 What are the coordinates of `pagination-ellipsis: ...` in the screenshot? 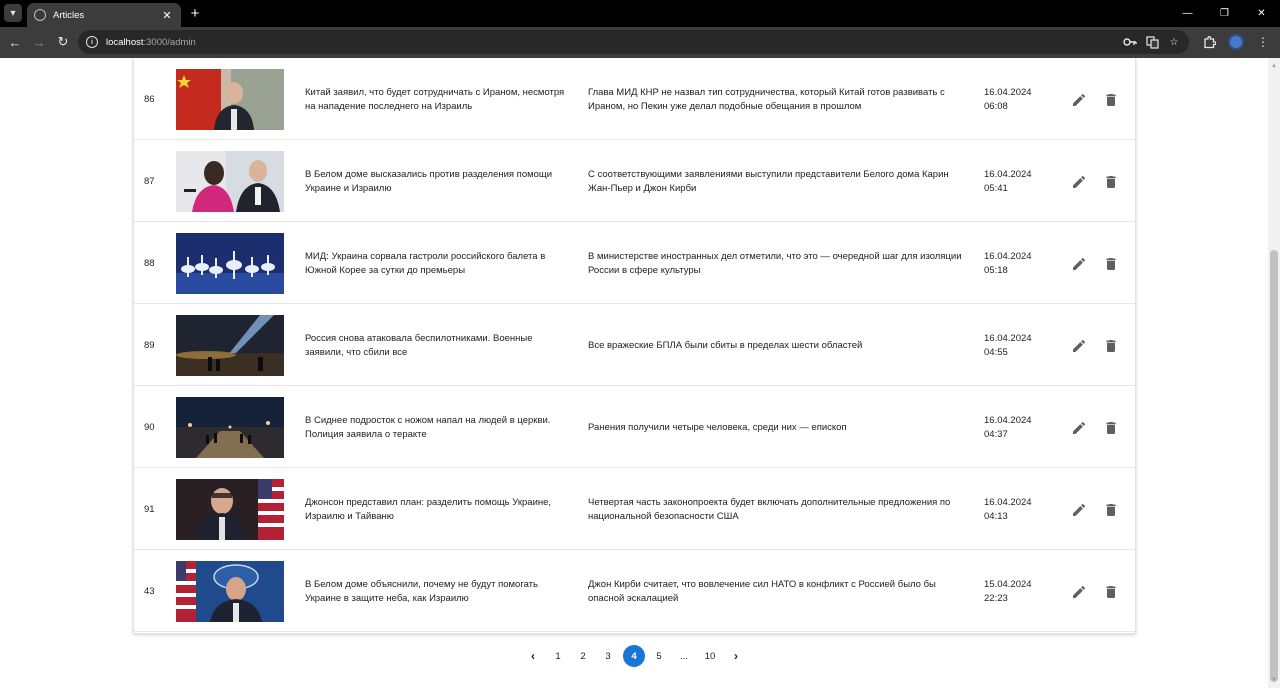 It's located at (684, 656).